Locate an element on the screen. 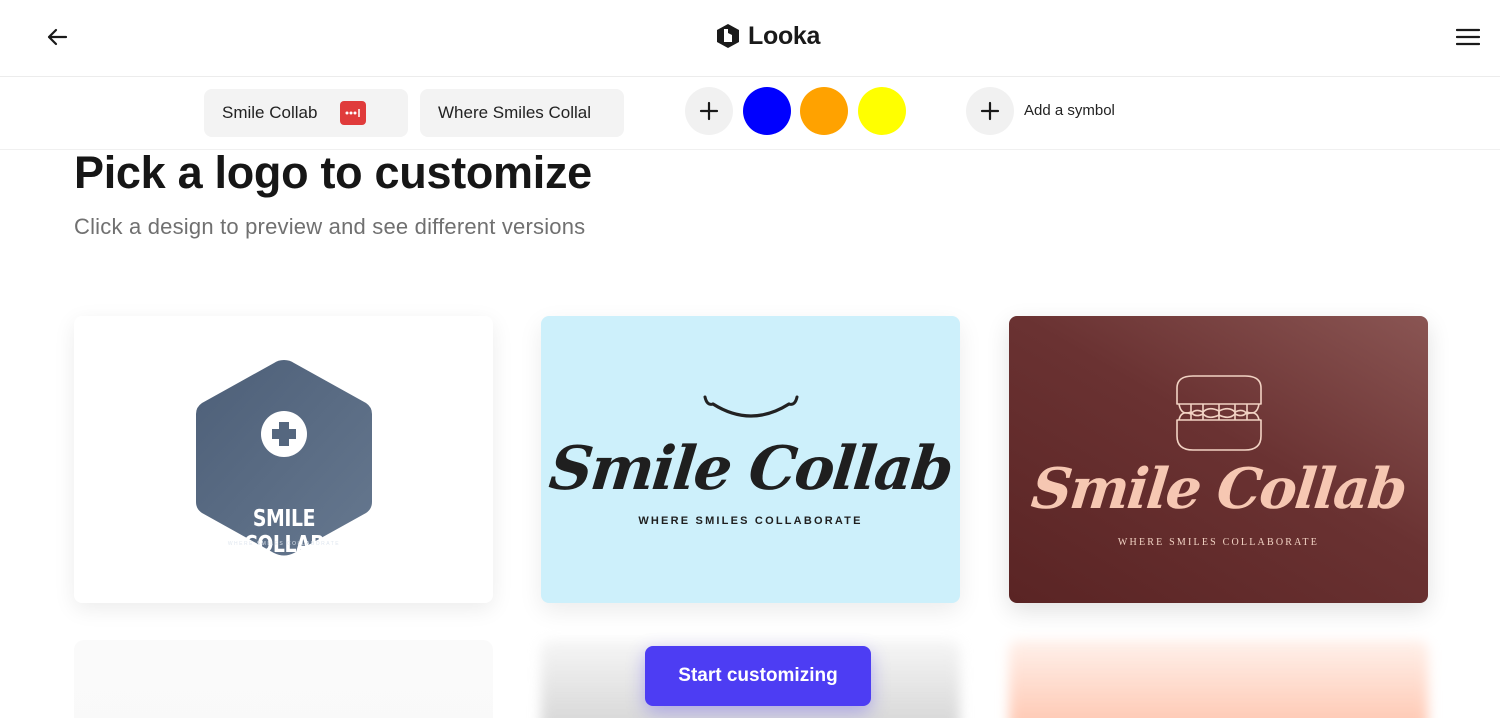 This screenshot has height=718, width=1500. menu-button is located at coordinates (1468, 37).